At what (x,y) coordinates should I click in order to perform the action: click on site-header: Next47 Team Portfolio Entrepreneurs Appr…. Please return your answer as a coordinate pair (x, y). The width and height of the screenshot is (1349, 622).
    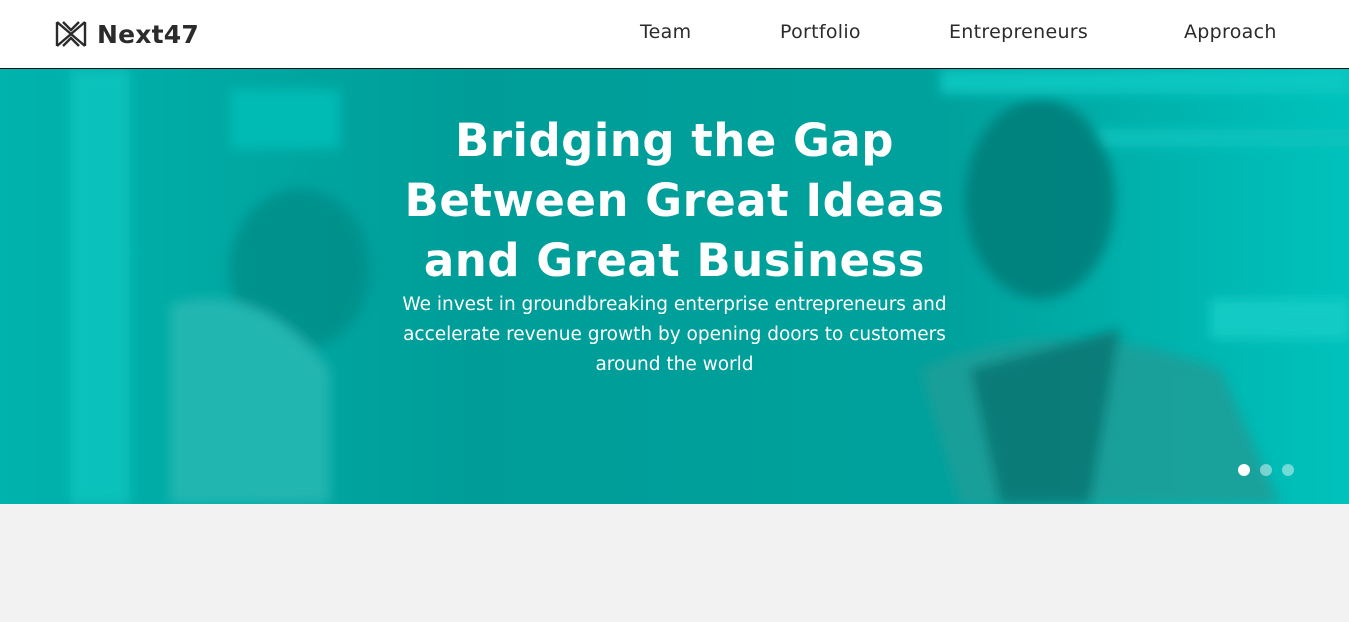
    Looking at the image, I should click on (674, 34).